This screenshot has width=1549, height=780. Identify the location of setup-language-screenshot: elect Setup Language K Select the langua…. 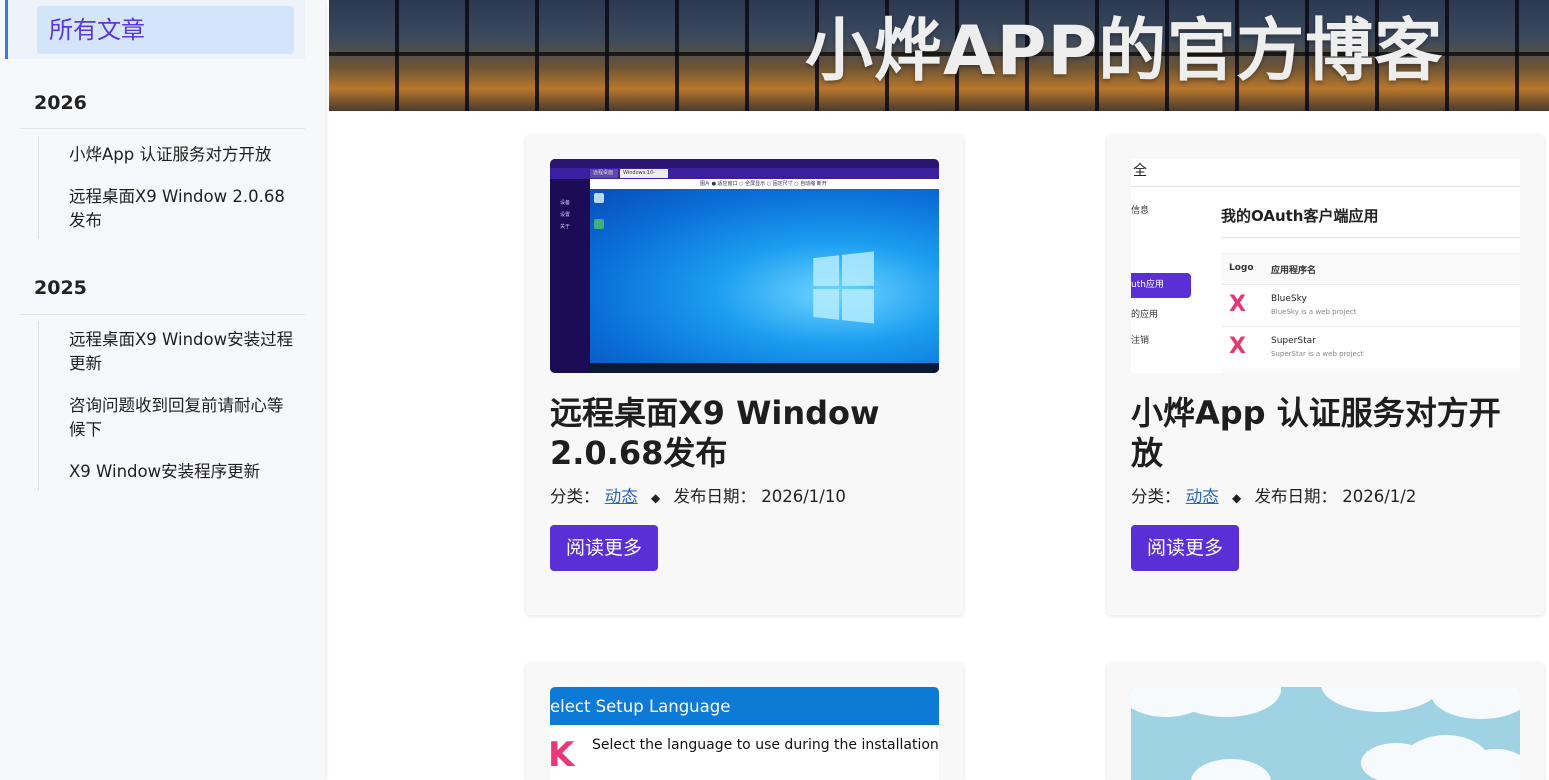
(744, 733).